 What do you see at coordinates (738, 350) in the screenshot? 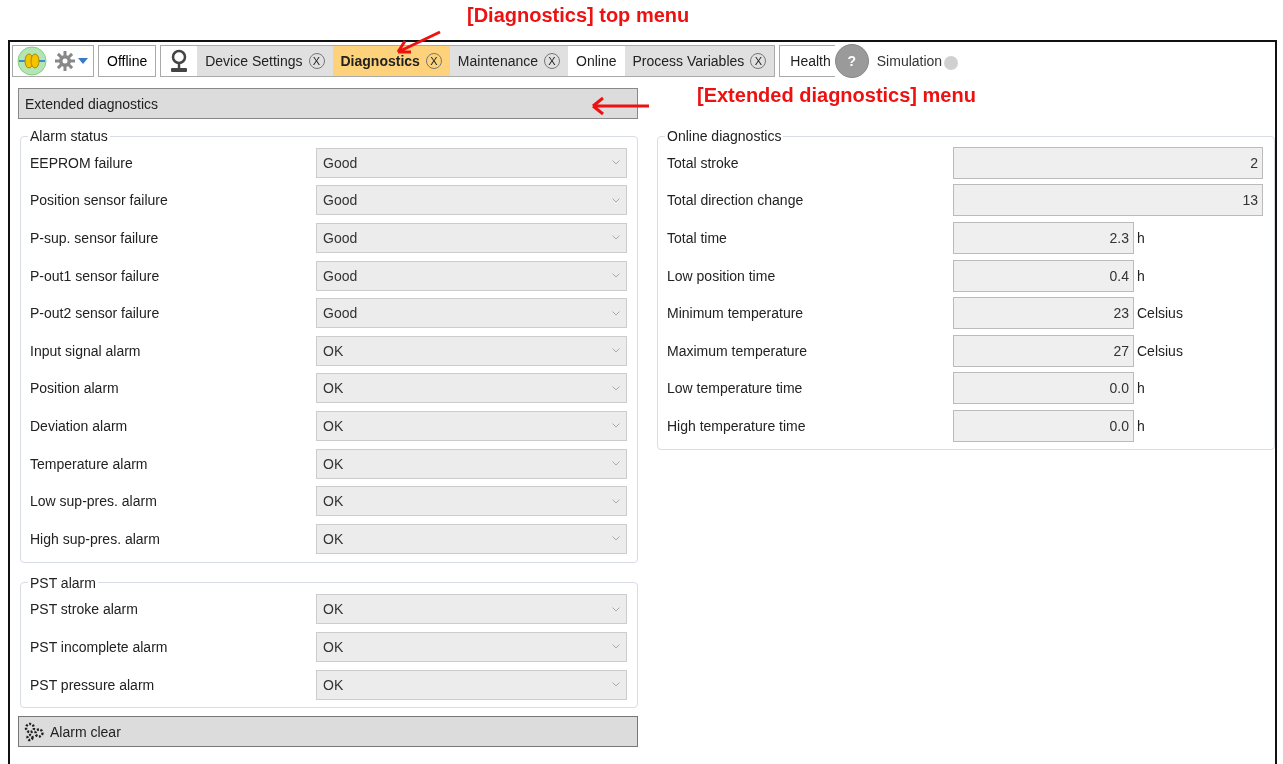
I see `field-label: Maximum temperature` at bounding box center [738, 350].